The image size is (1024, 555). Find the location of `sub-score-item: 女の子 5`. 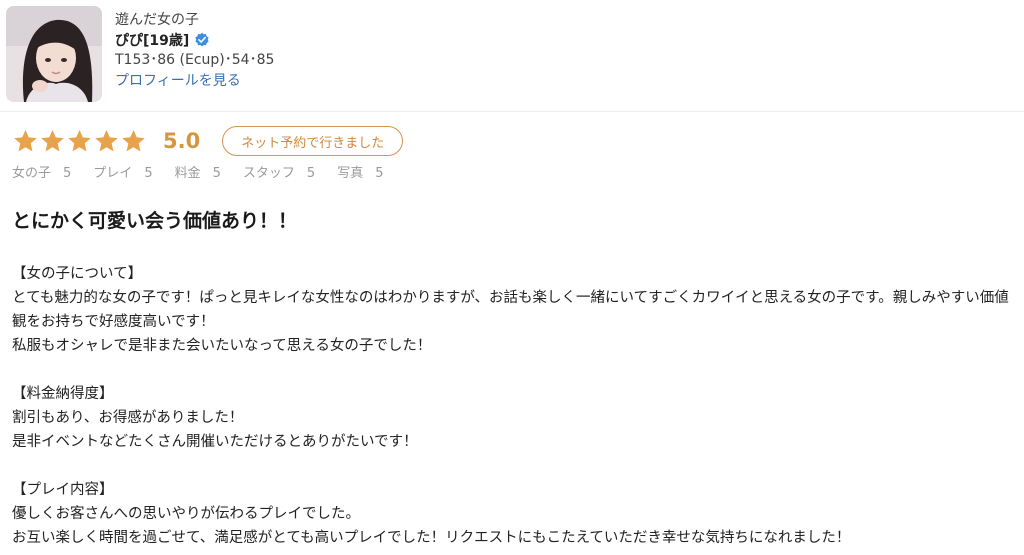

sub-score-item: 女の子 5 is located at coordinates (41, 171).